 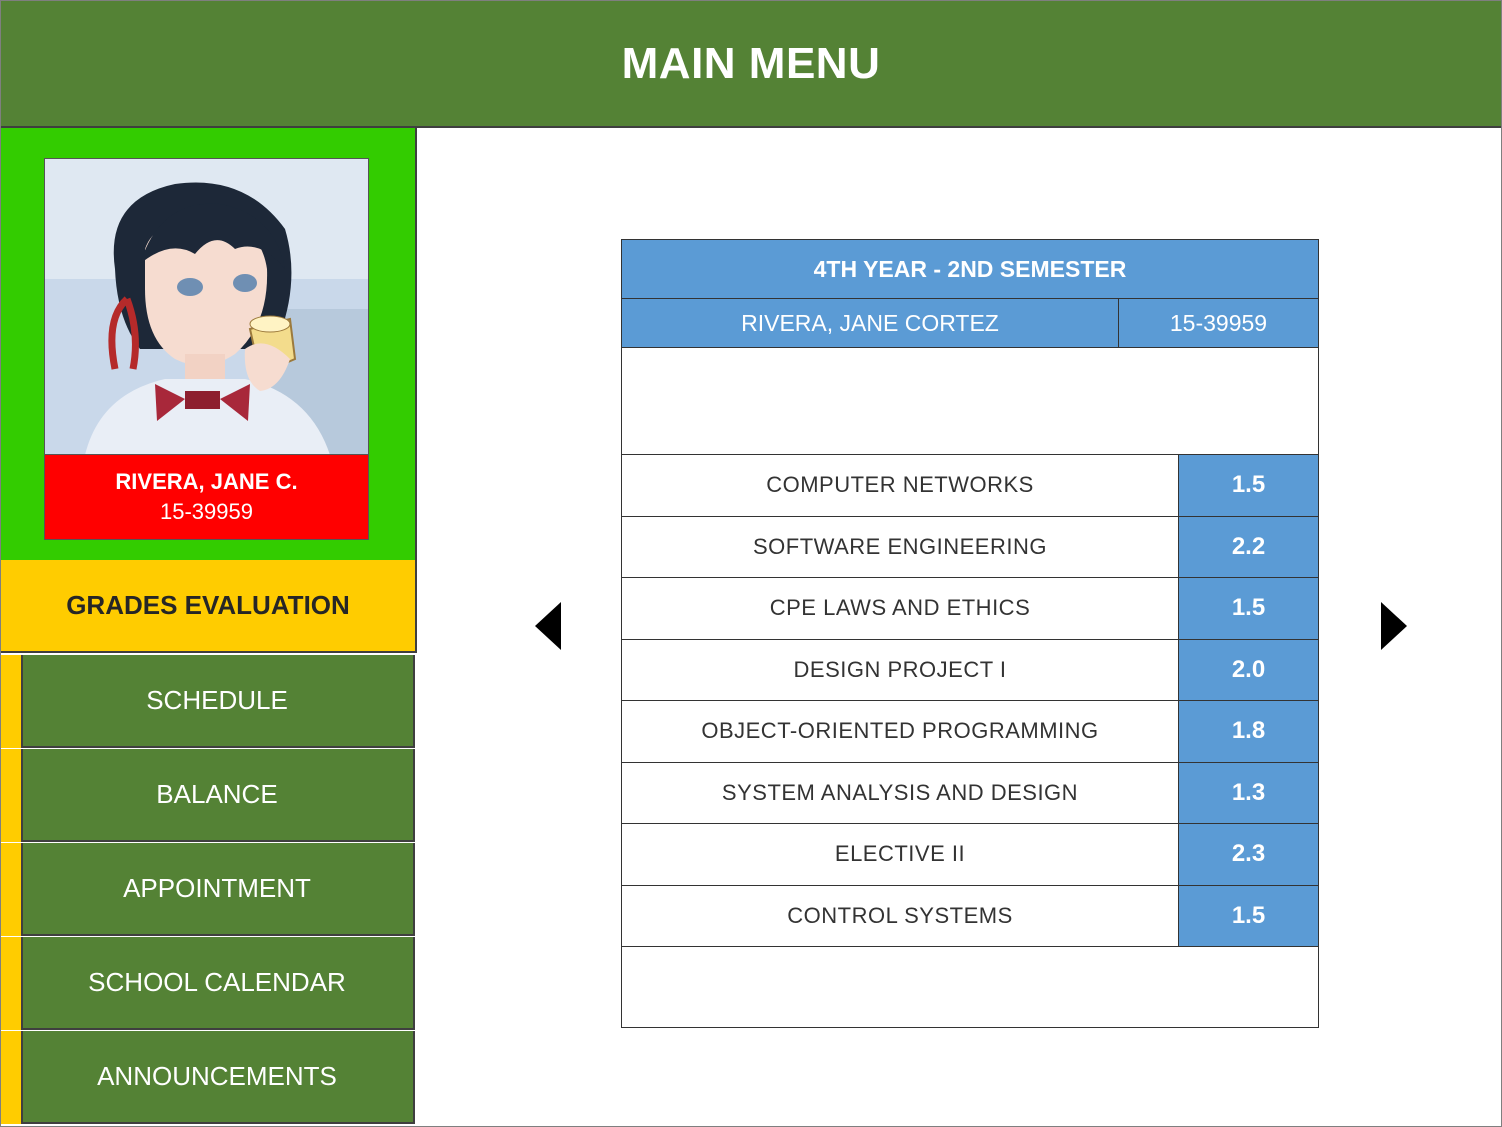 I want to click on table-row: ELECTIVE II 2.3, so click(x=970, y=855).